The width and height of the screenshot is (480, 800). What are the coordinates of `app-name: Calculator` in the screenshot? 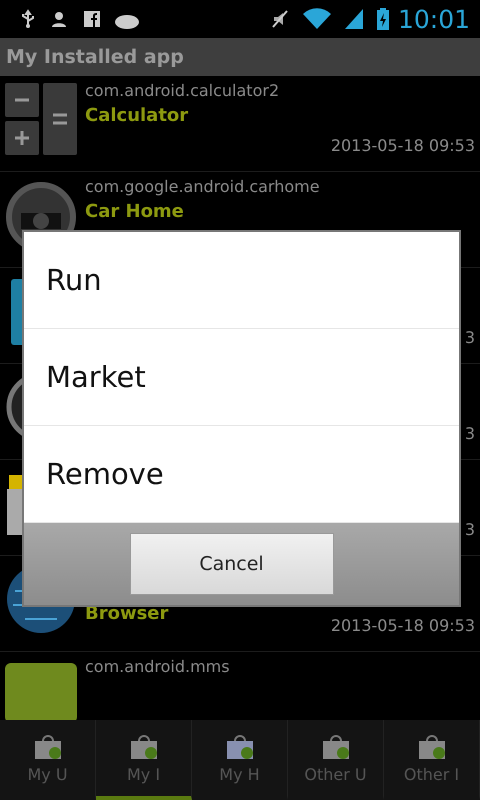 It's located at (136, 116).